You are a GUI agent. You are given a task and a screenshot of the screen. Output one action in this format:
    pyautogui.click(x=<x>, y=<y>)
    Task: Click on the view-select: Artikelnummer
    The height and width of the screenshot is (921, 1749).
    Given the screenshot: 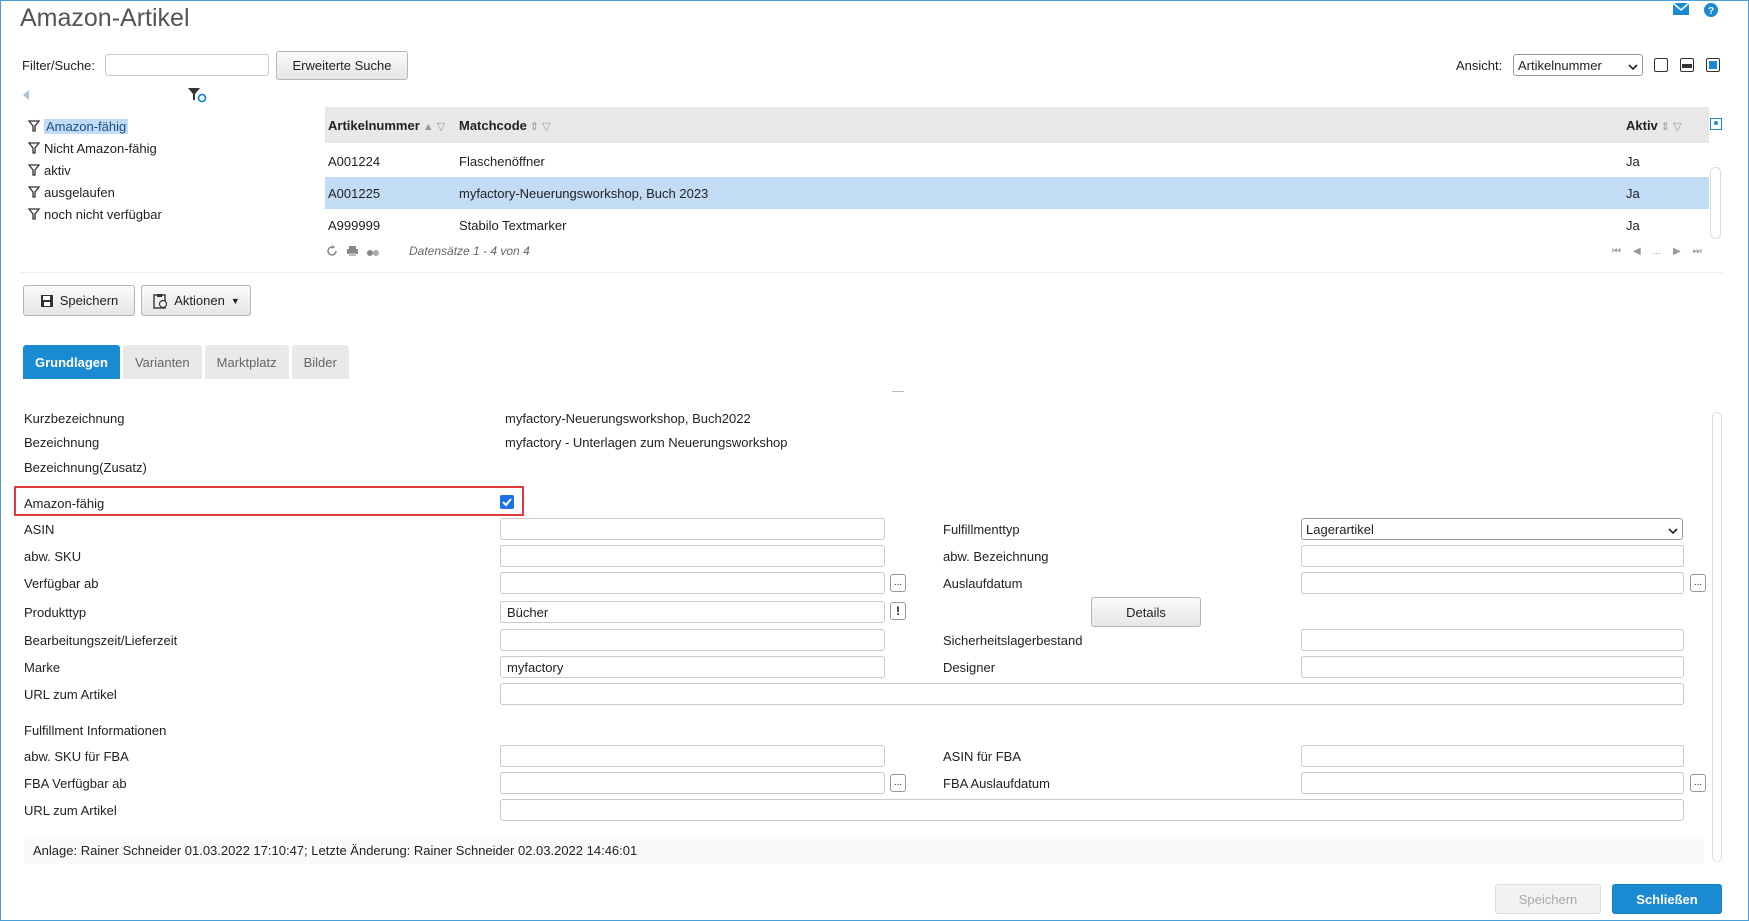 What is the action you would take?
    pyautogui.click(x=1578, y=65)
    